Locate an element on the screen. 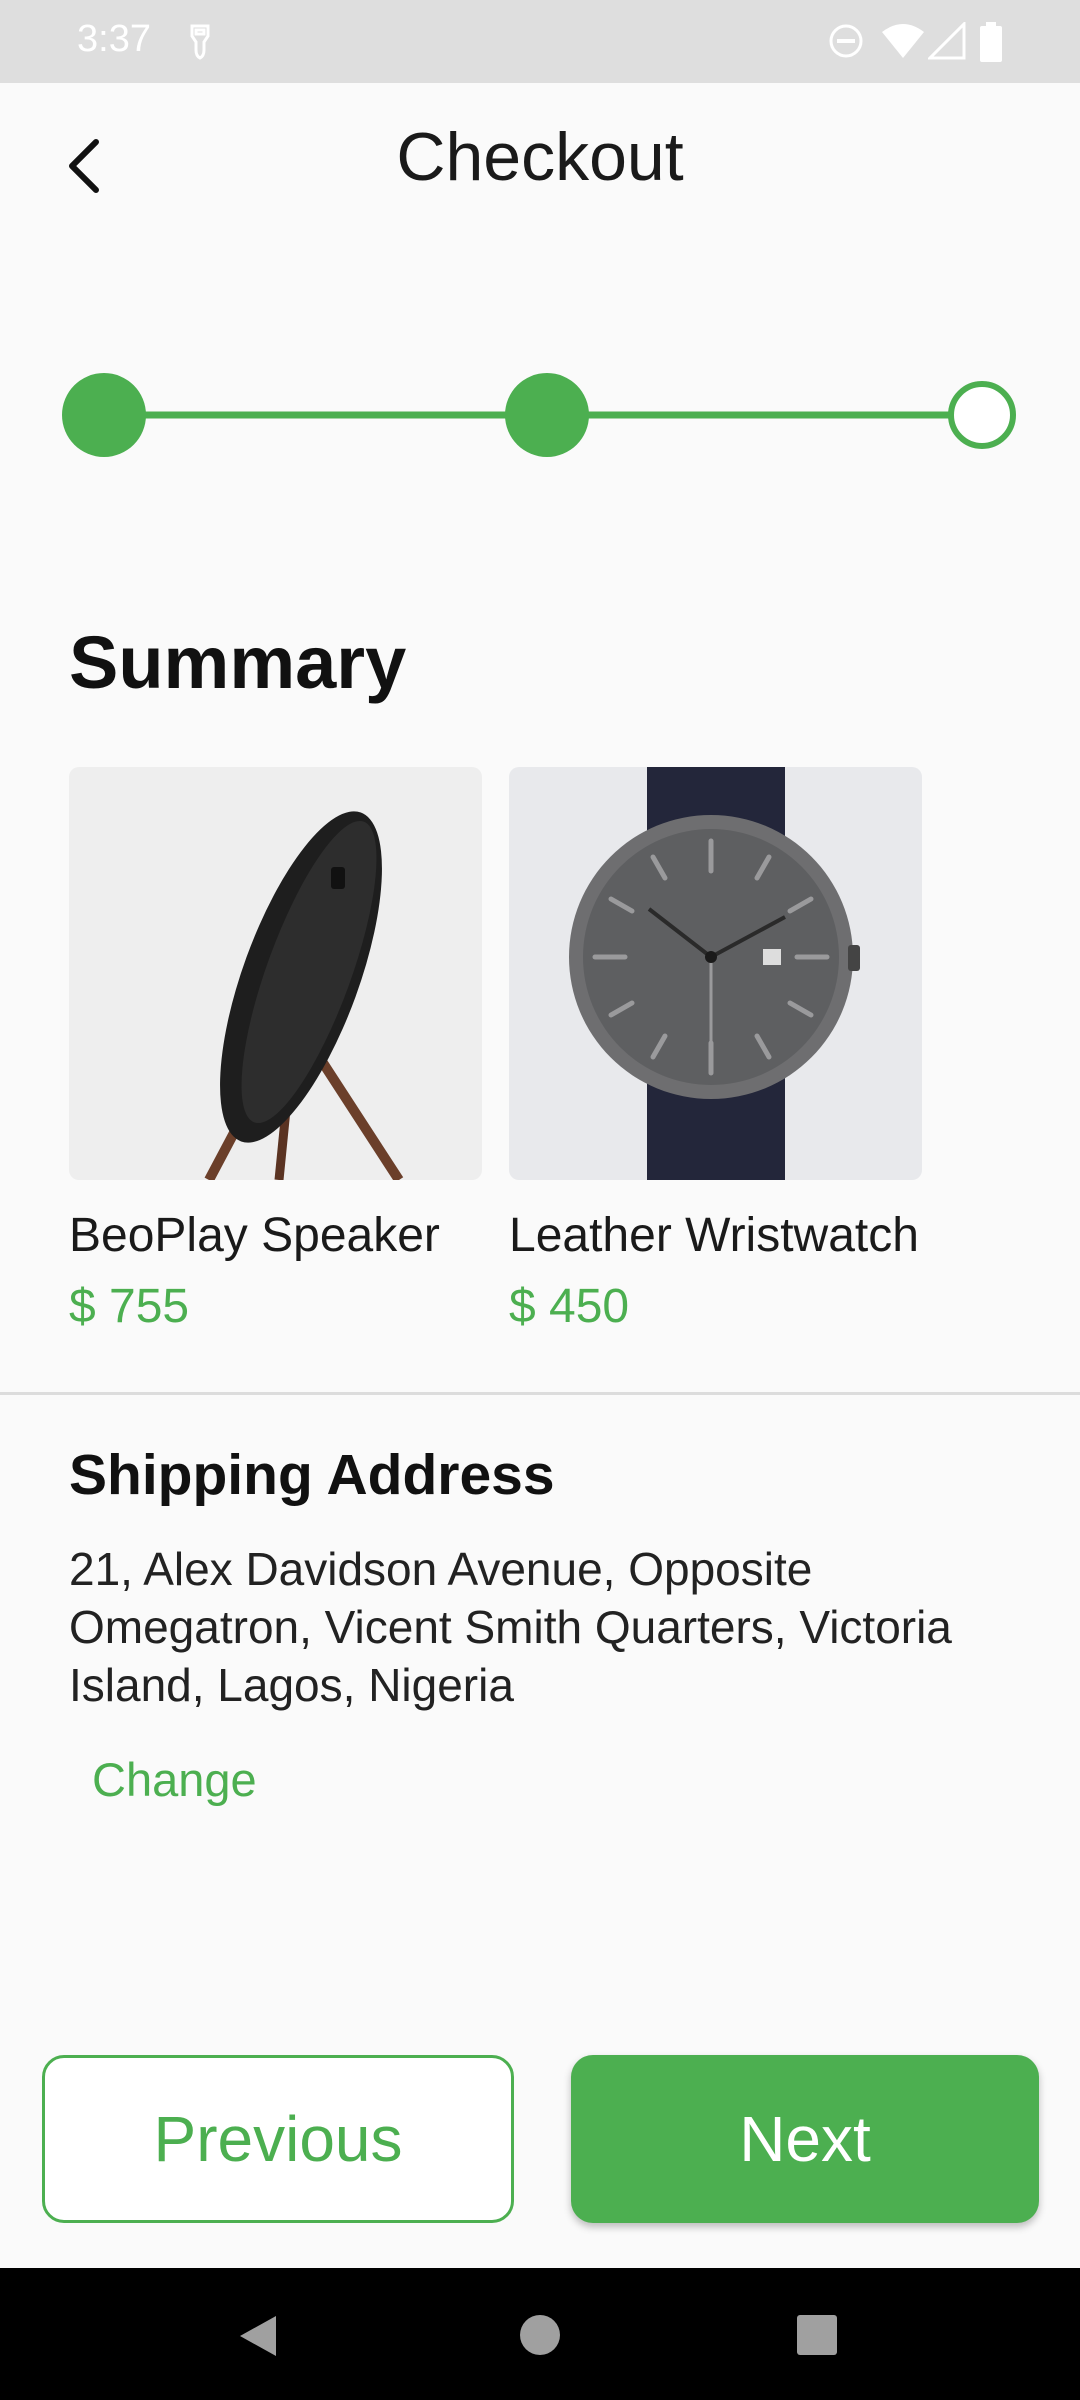  shipping-title: Shipping Address is located at coordinates (312, 1475).